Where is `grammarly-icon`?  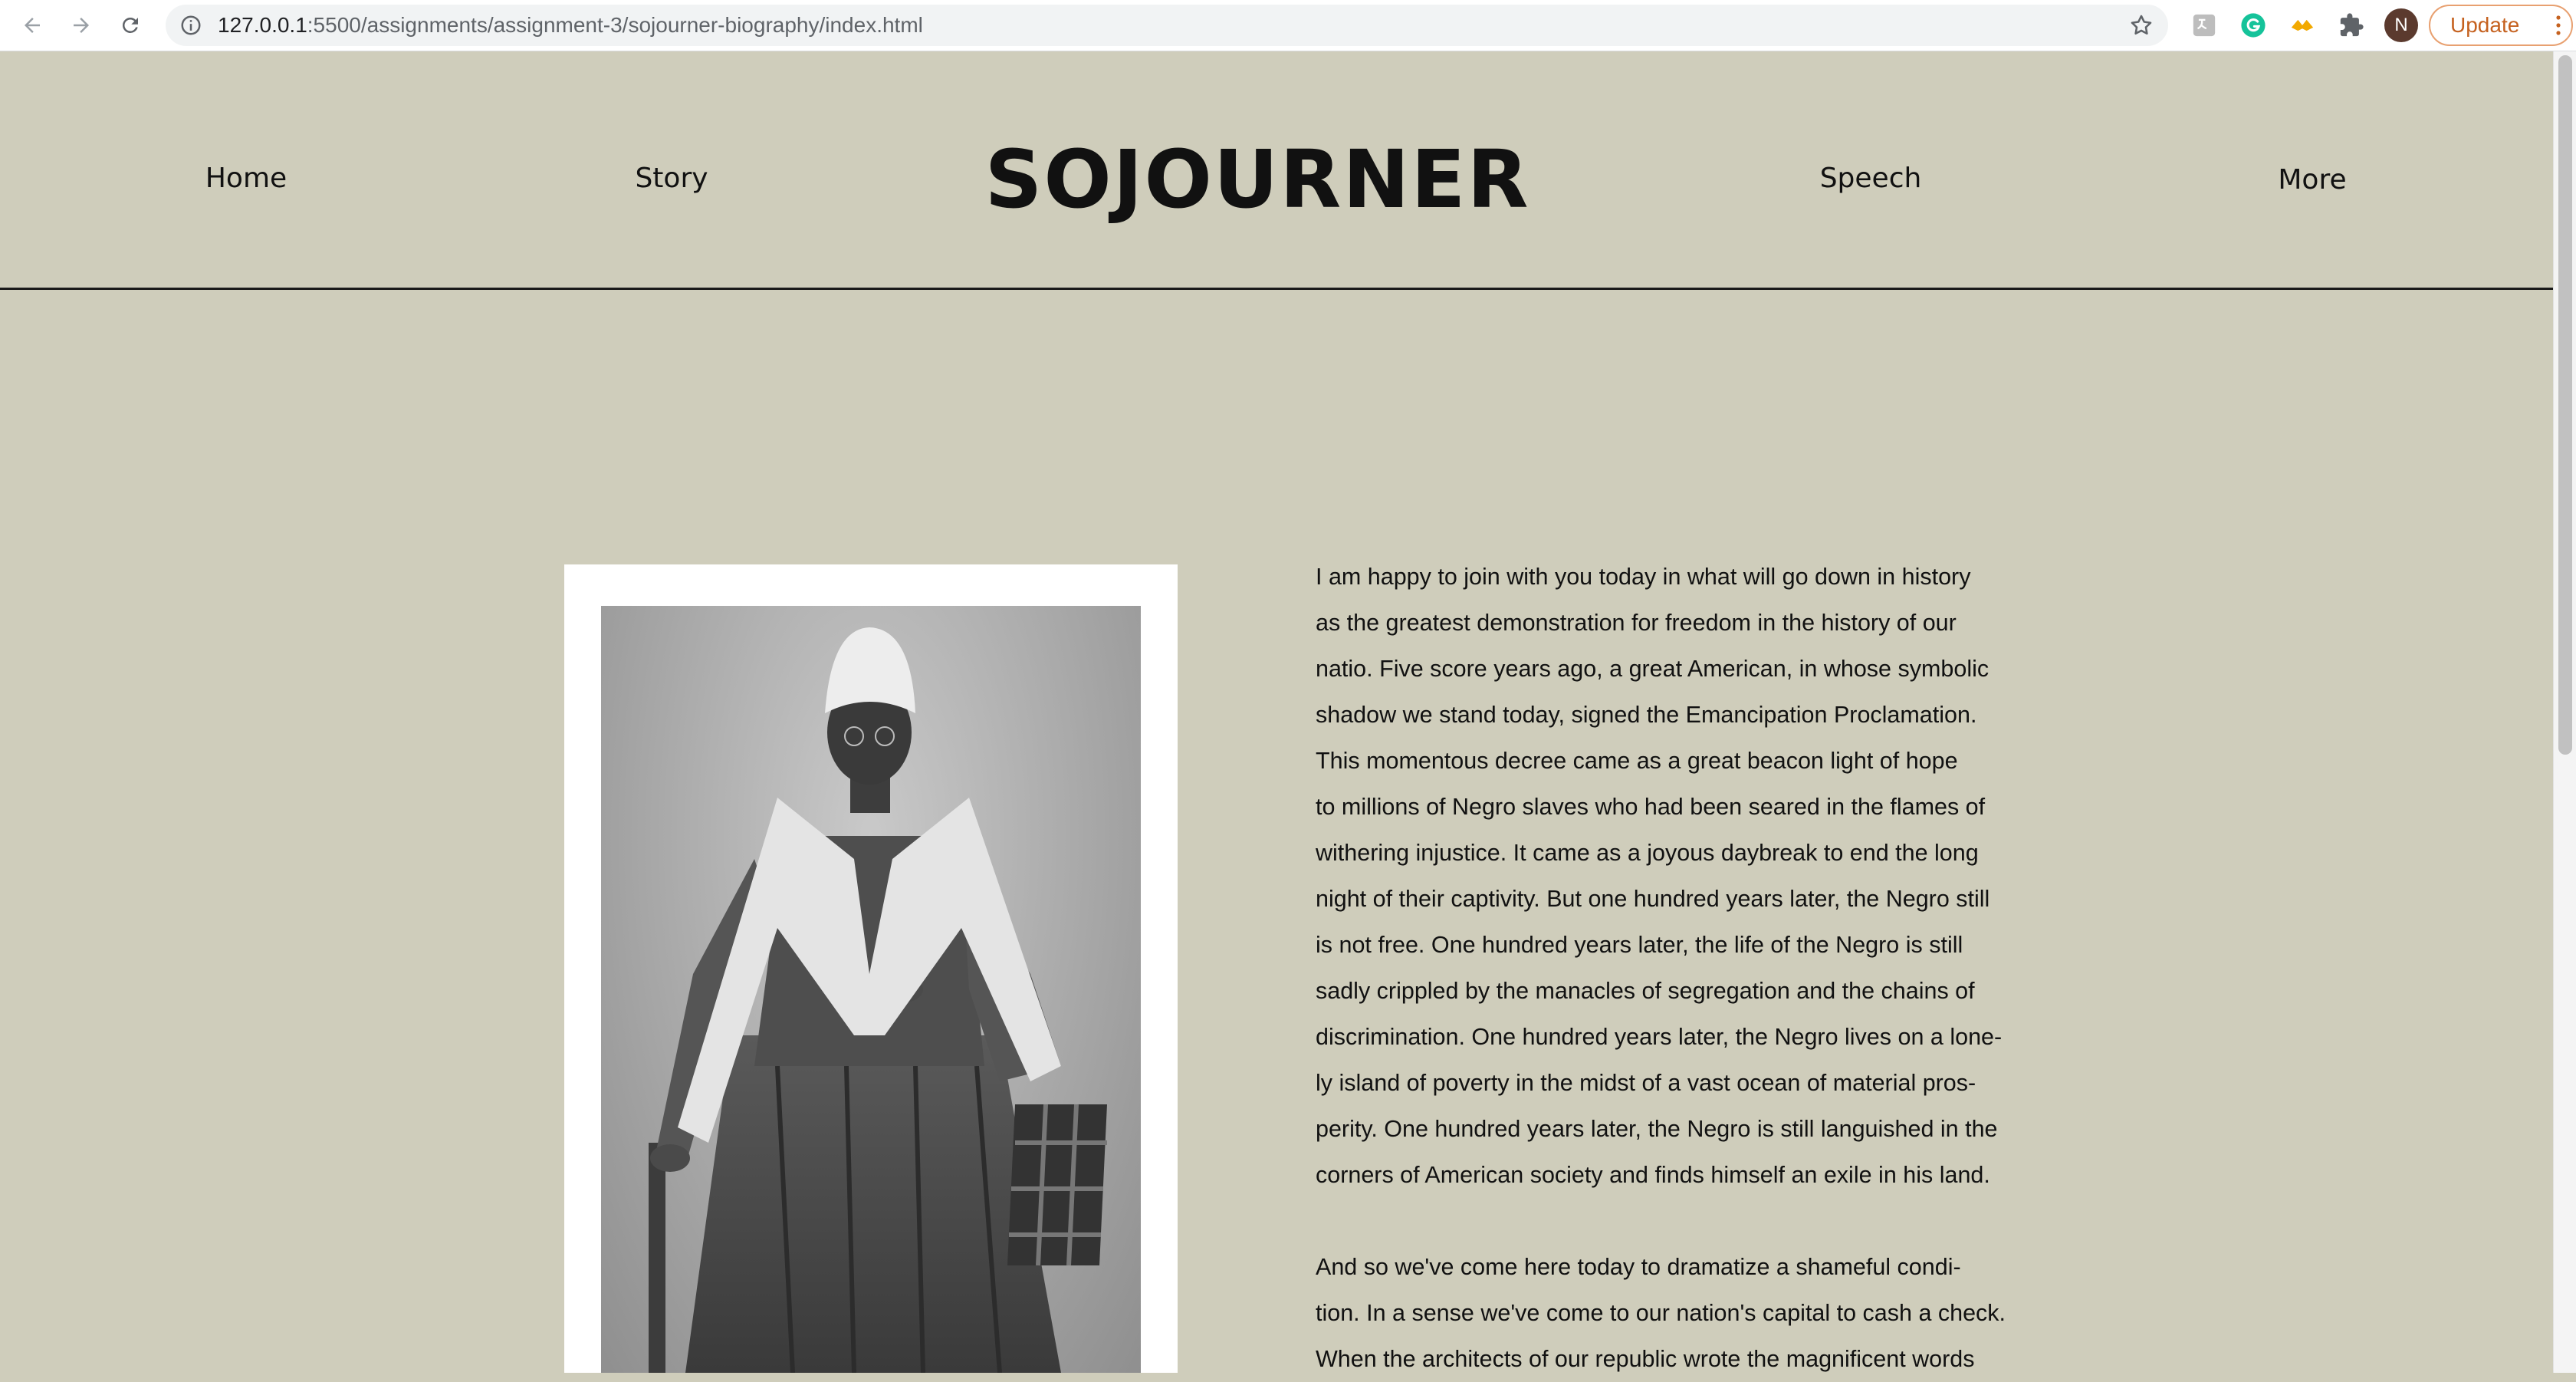 grammarly-icon is located at coordinates (2253, 25).